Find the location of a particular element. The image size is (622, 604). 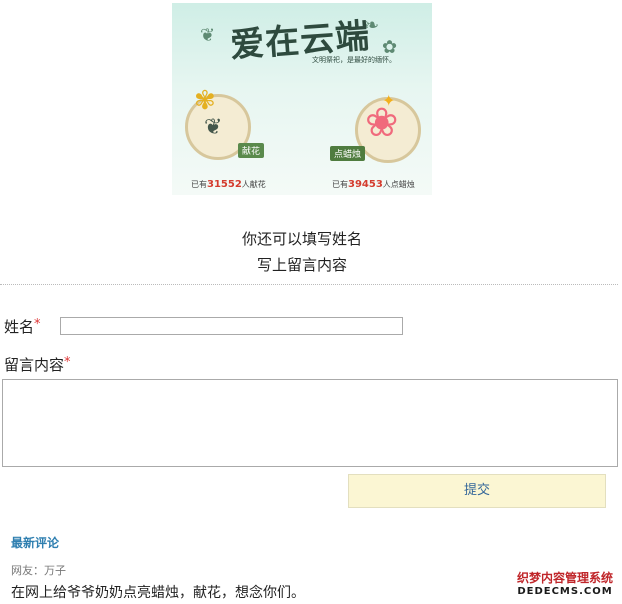

leaf-icon: ❦ is located at coordinates (208, 35).